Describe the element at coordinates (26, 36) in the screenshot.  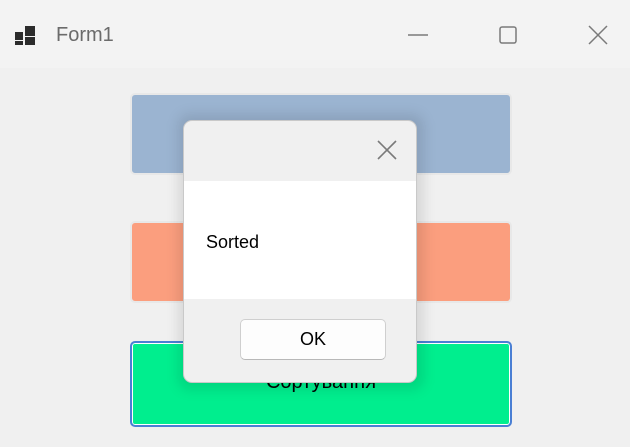
I see `app-icon` at that location.